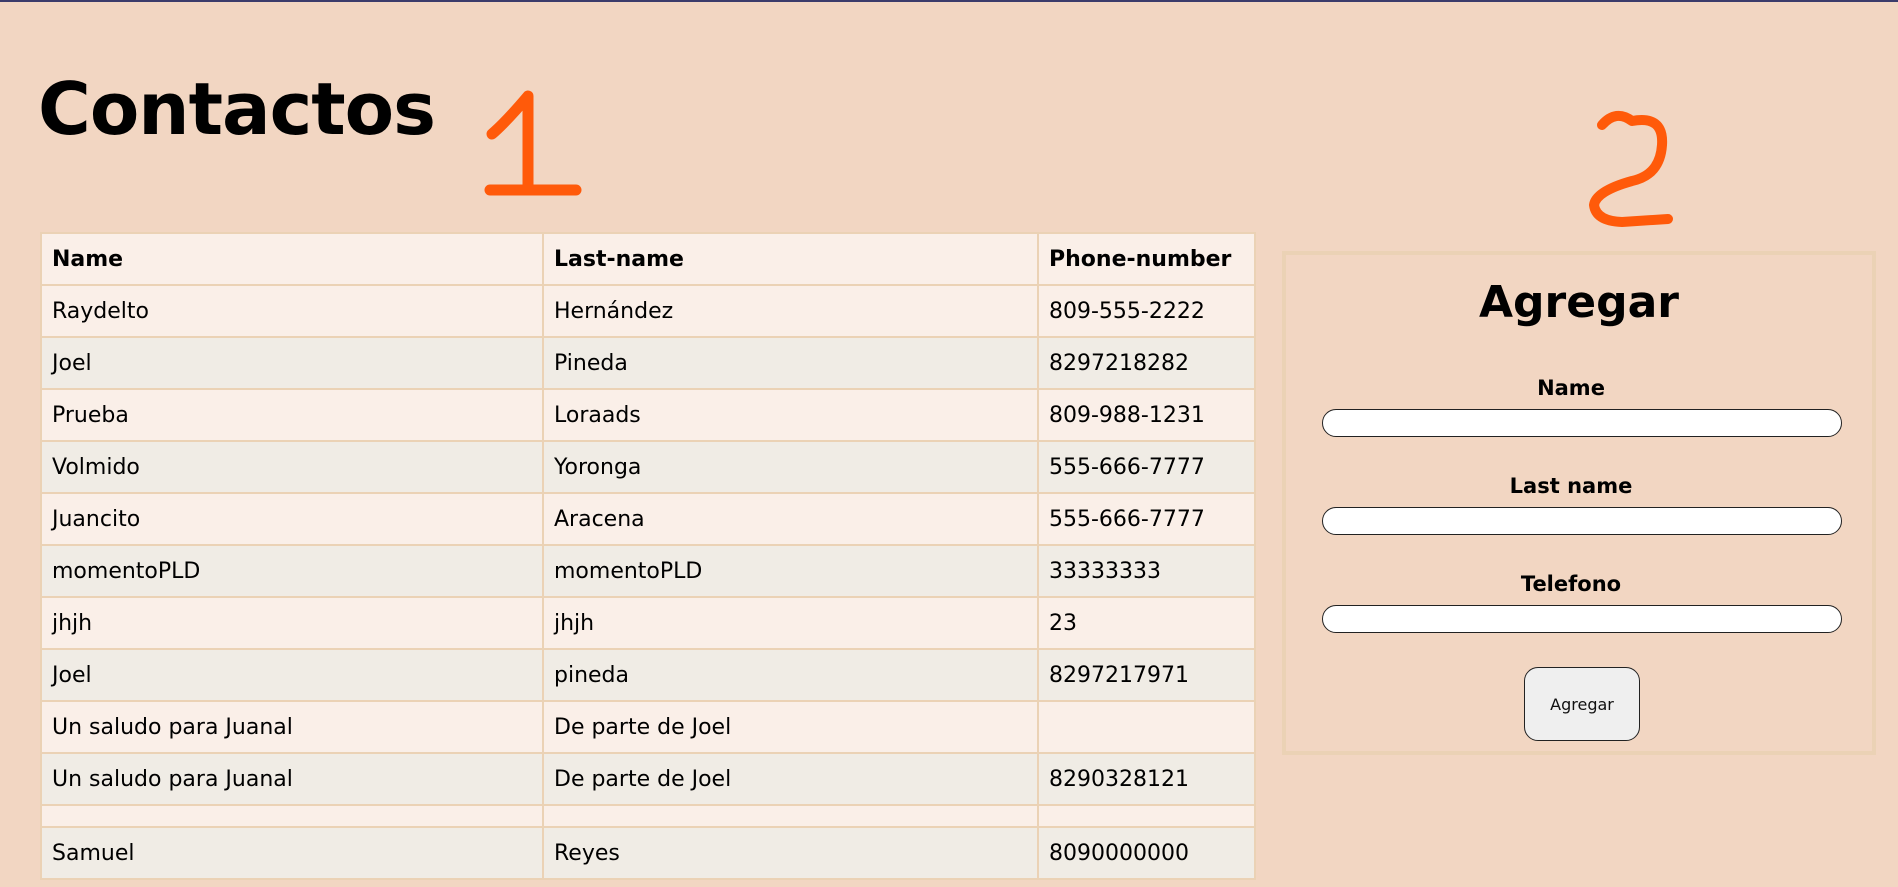 This screenshot has height=887, width=1898. What do you see at coordinates (292, 623) in the screenshot?
I see `cell-name: jhjh` at bounding box center [292, 623].